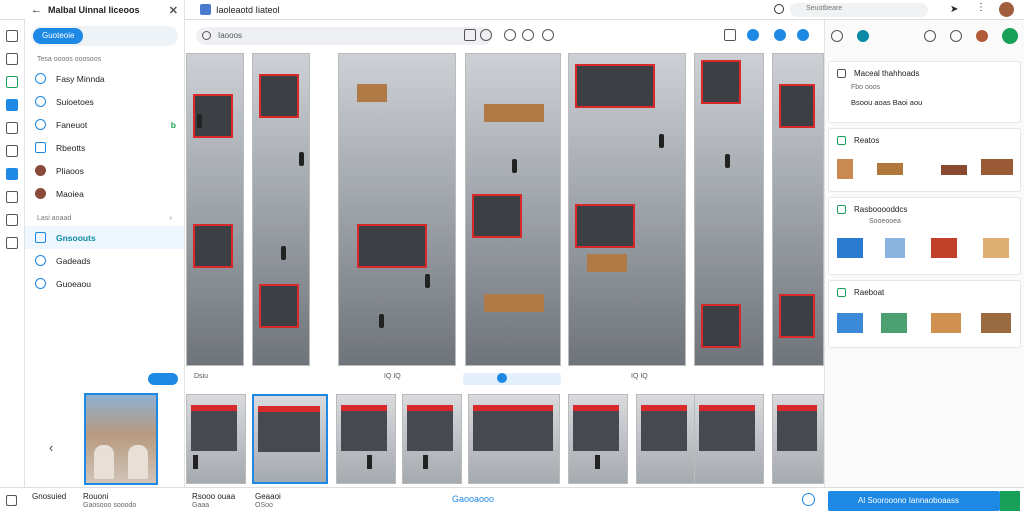  What do you see at coordinates (924, 314) in the screenshot?
I see `card-raeboat: Raeboat` at bounding box center [924, 314].